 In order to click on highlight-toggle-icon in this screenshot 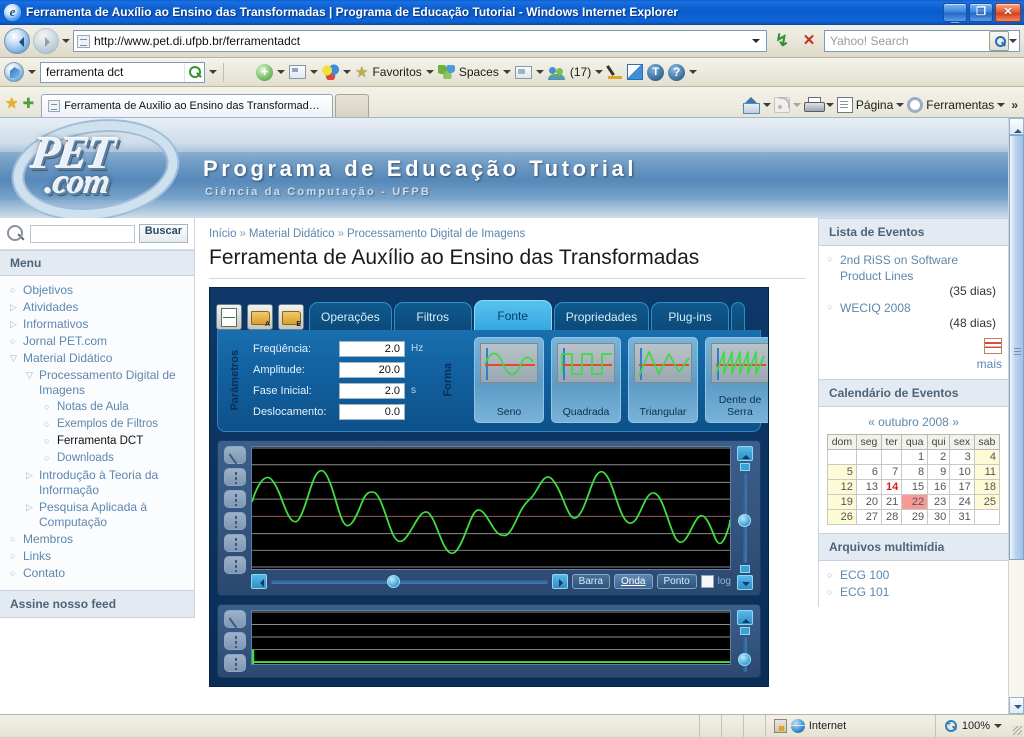, I will do `click(241, 72)`.